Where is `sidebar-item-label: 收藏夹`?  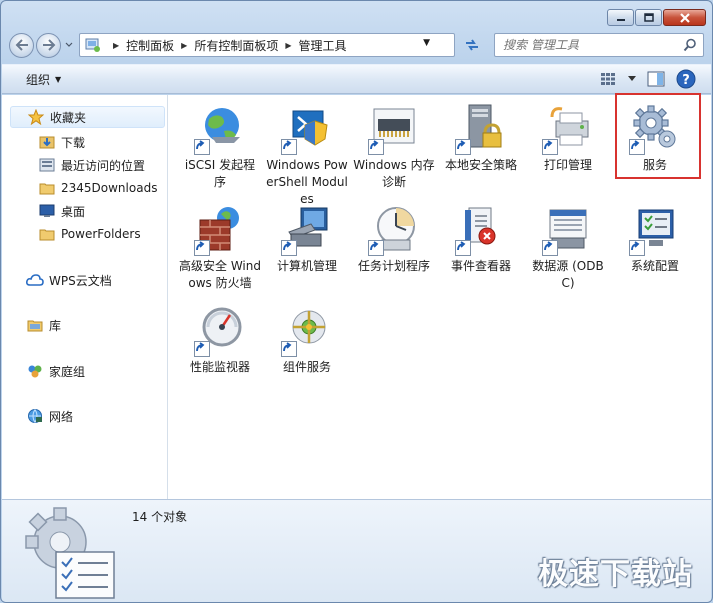
sidebar-item-label: 收藏夹 is located at coordinates (68, 117).